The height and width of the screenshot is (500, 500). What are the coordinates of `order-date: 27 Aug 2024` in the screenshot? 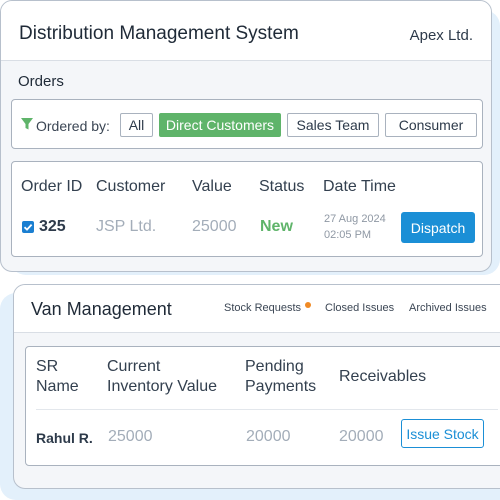 It's located at (355, 219).